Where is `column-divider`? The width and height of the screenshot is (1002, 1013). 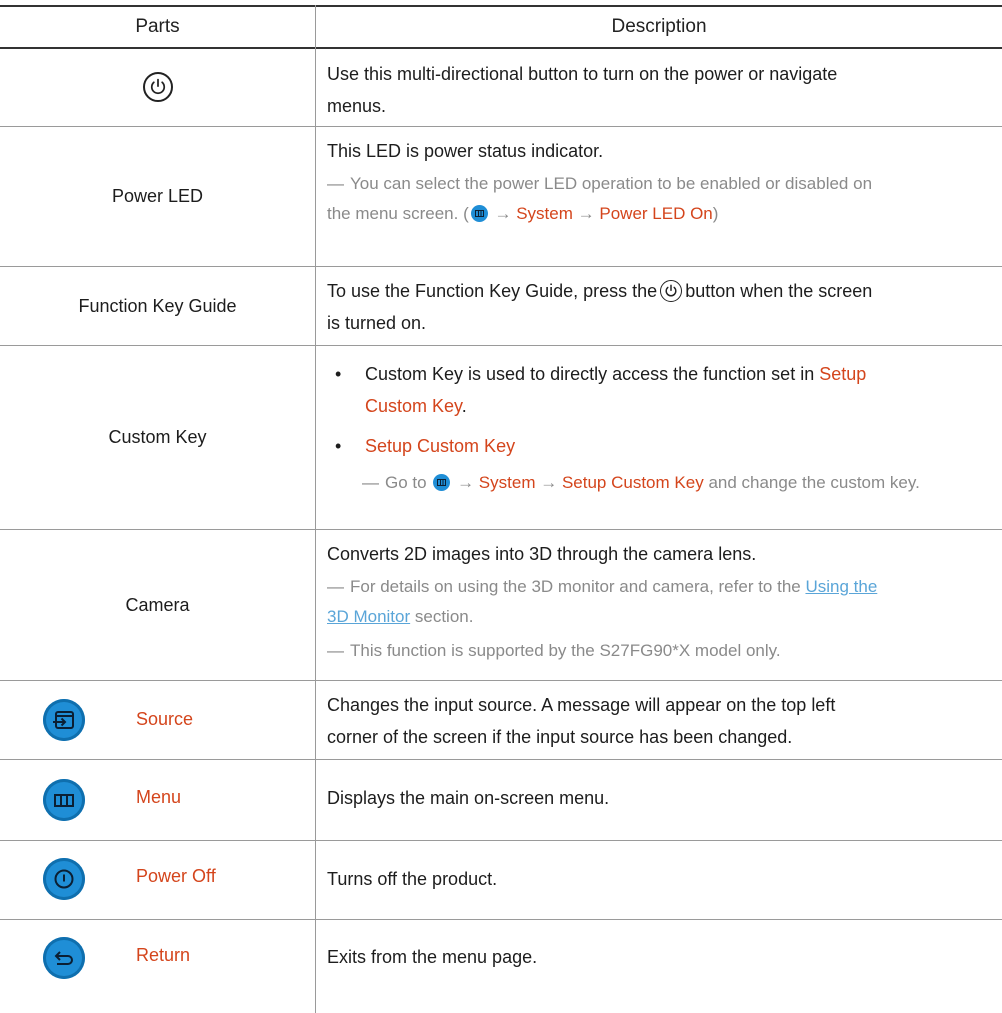
column-divider is located at coordinates (315, 509).